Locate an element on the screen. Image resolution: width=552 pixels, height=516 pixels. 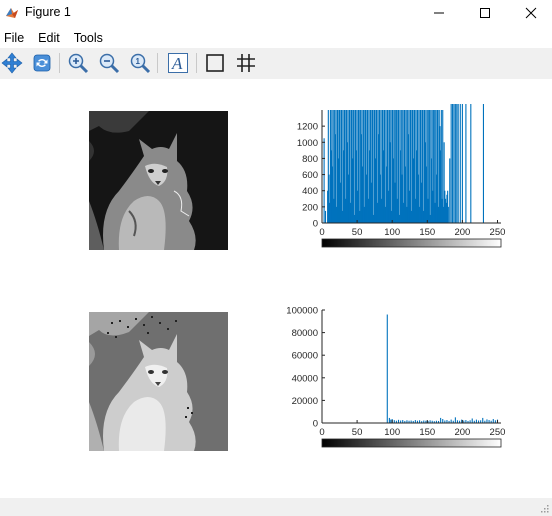
histogram-original: 0 200 400 600 800 1000 1200 0 50 100 150 200 250 is located at coordinates (401, 176).